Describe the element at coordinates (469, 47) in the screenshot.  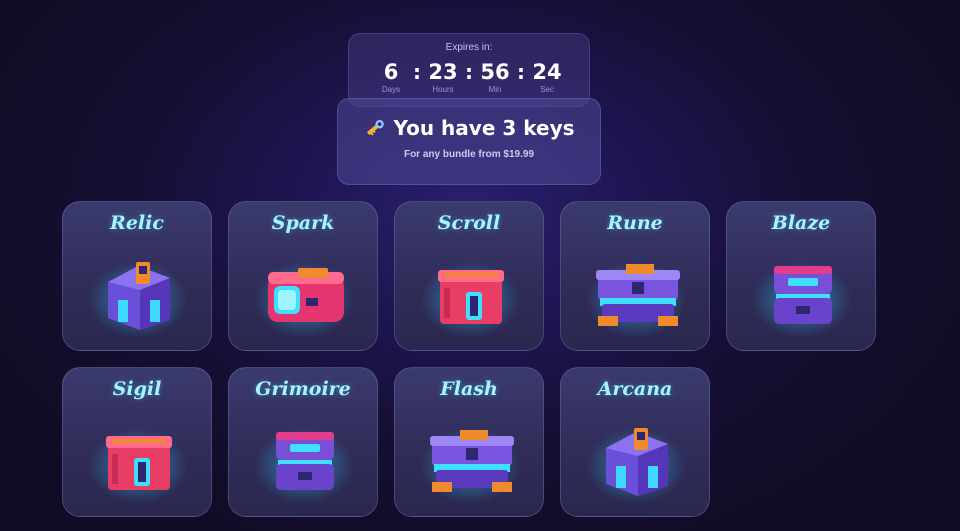
I see `timer-label: Expires in:` at that location.